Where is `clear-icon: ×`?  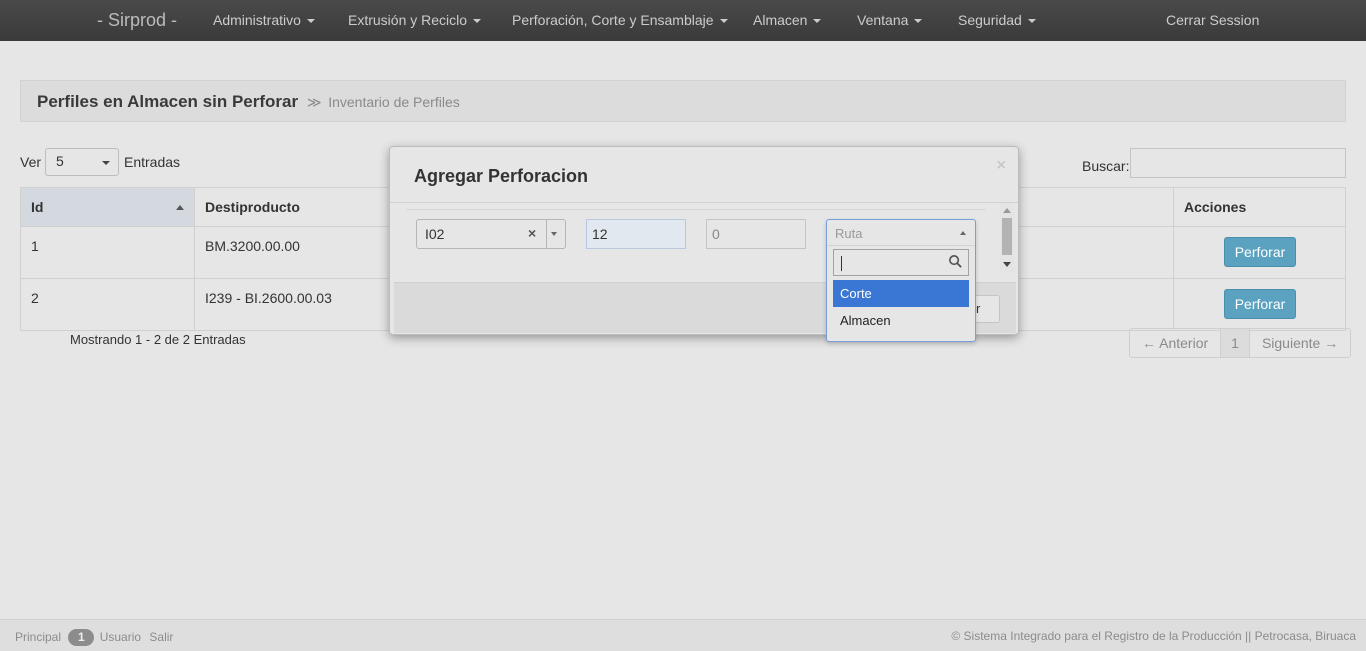
clear-icon: × is located at coordinates (532, 233).